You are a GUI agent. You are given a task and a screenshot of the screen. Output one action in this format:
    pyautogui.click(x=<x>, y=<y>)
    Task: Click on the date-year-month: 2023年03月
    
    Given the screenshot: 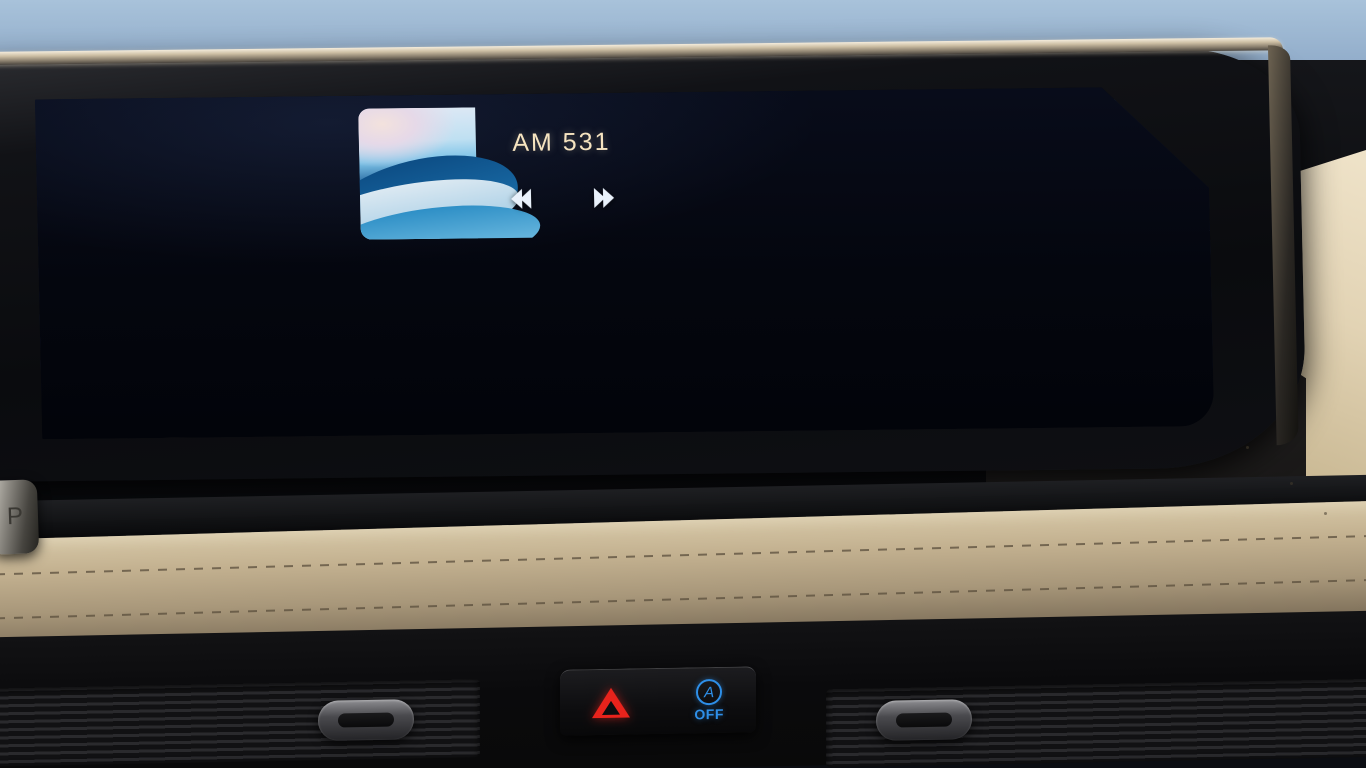 What is the action you would take?
    pyautogui.click(x=528, y=307)
    